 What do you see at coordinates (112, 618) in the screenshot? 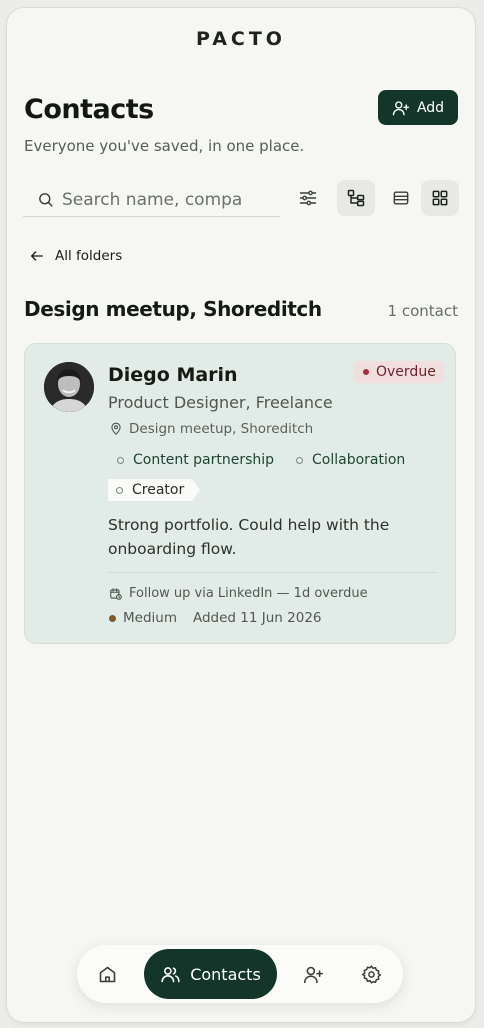
I see `priority-dot-icon` at bounding box center [112, 618].